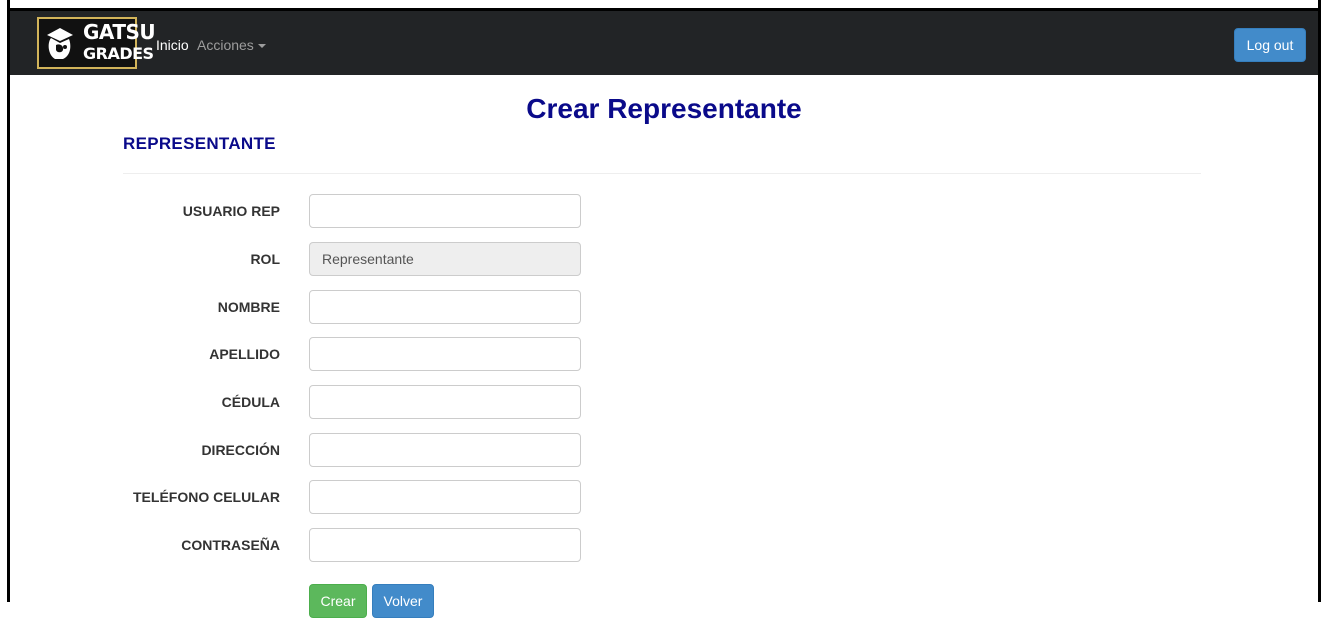  What do you see at coordinates (338, 601) in the screenshot?
I see `create-button: Crear` at bounding box center [338, 601].